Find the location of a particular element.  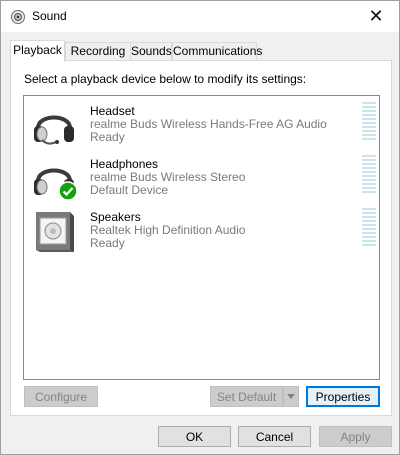

device-name: Headset is located at coordinates (112, 111).